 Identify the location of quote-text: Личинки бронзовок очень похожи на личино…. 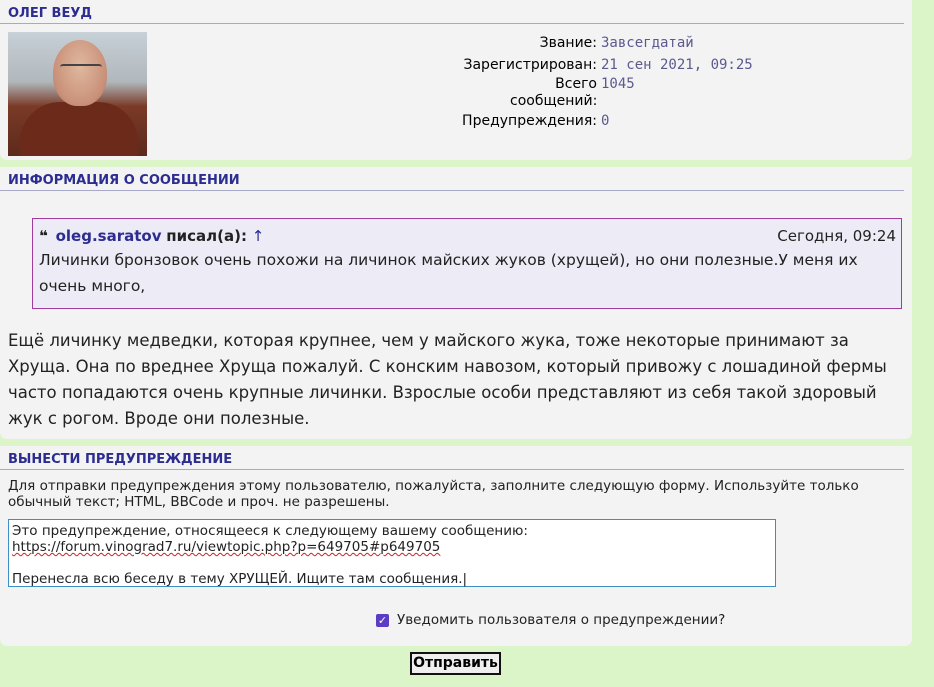
(448, 273).